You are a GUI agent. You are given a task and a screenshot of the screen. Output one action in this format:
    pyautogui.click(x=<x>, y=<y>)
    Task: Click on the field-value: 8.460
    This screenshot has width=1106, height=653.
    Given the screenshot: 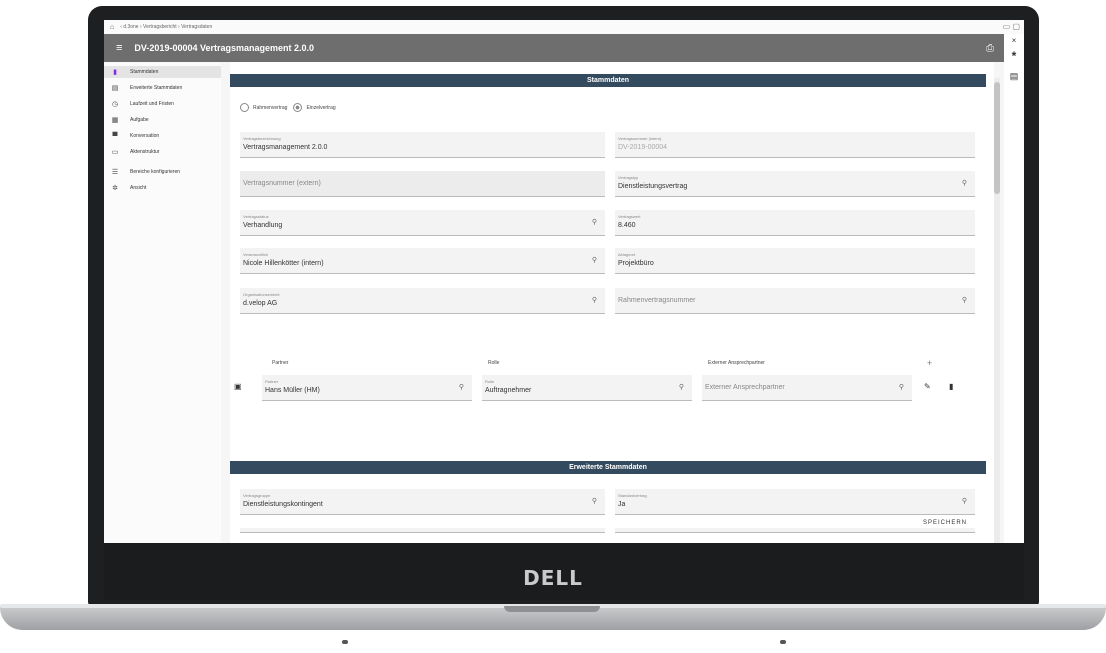 What is the action you would take?
    pyautogui.click(x=627, y=225)
    